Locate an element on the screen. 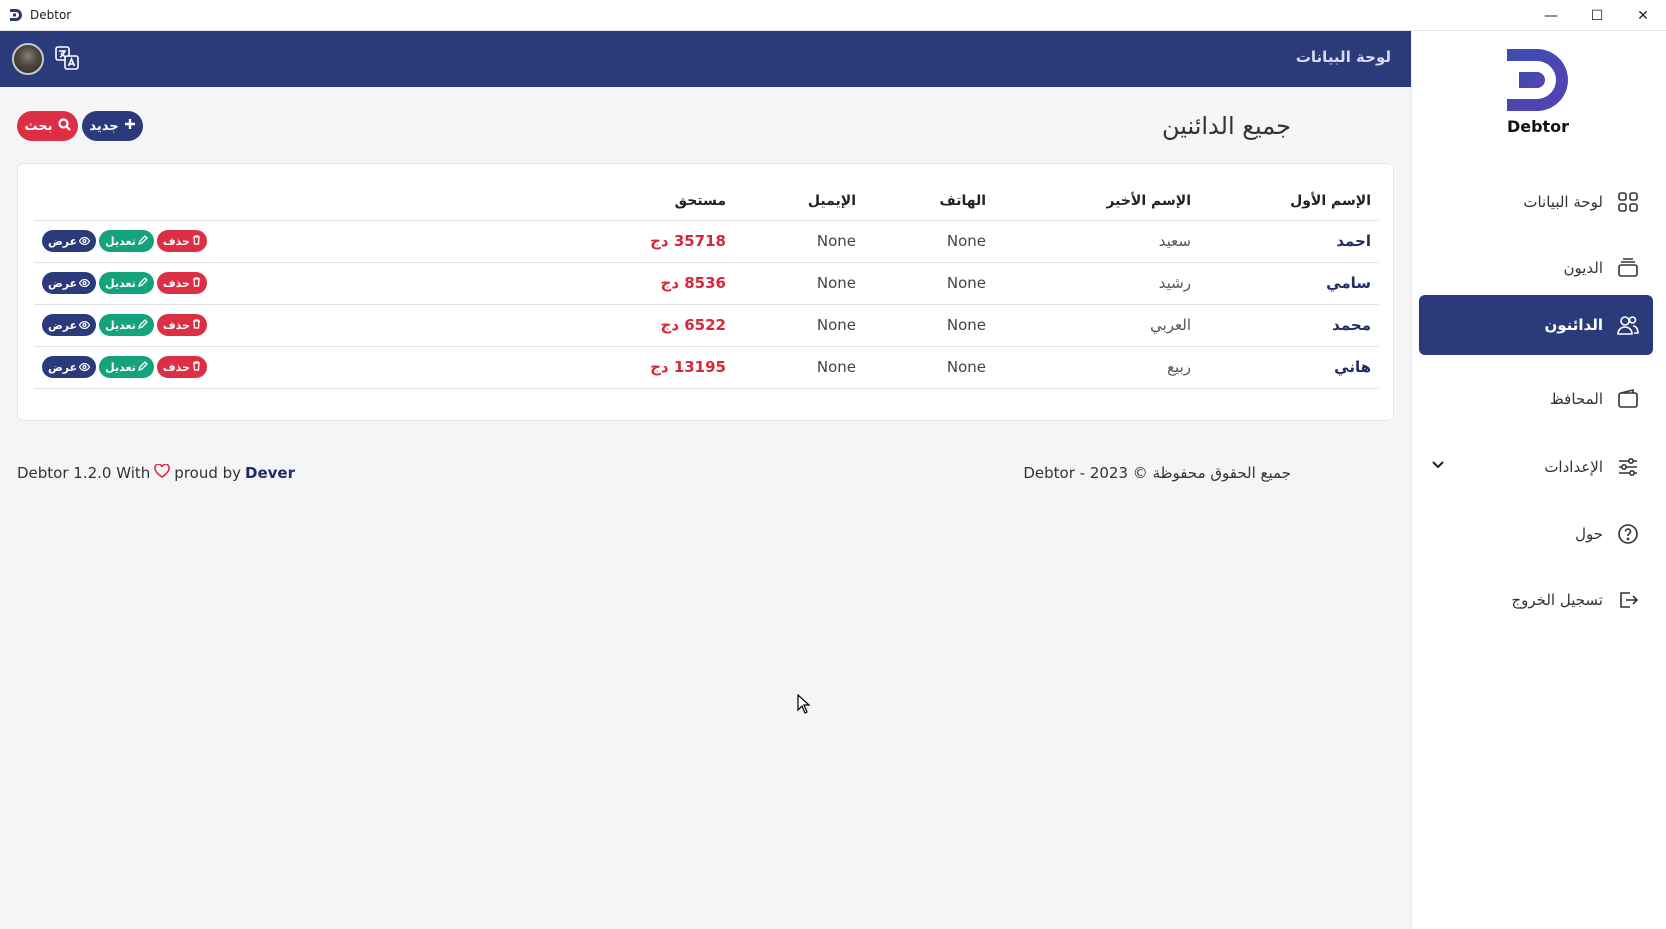 This screenshot has width=1666, height=929. users-icon is located at coordinates (1628, 325).